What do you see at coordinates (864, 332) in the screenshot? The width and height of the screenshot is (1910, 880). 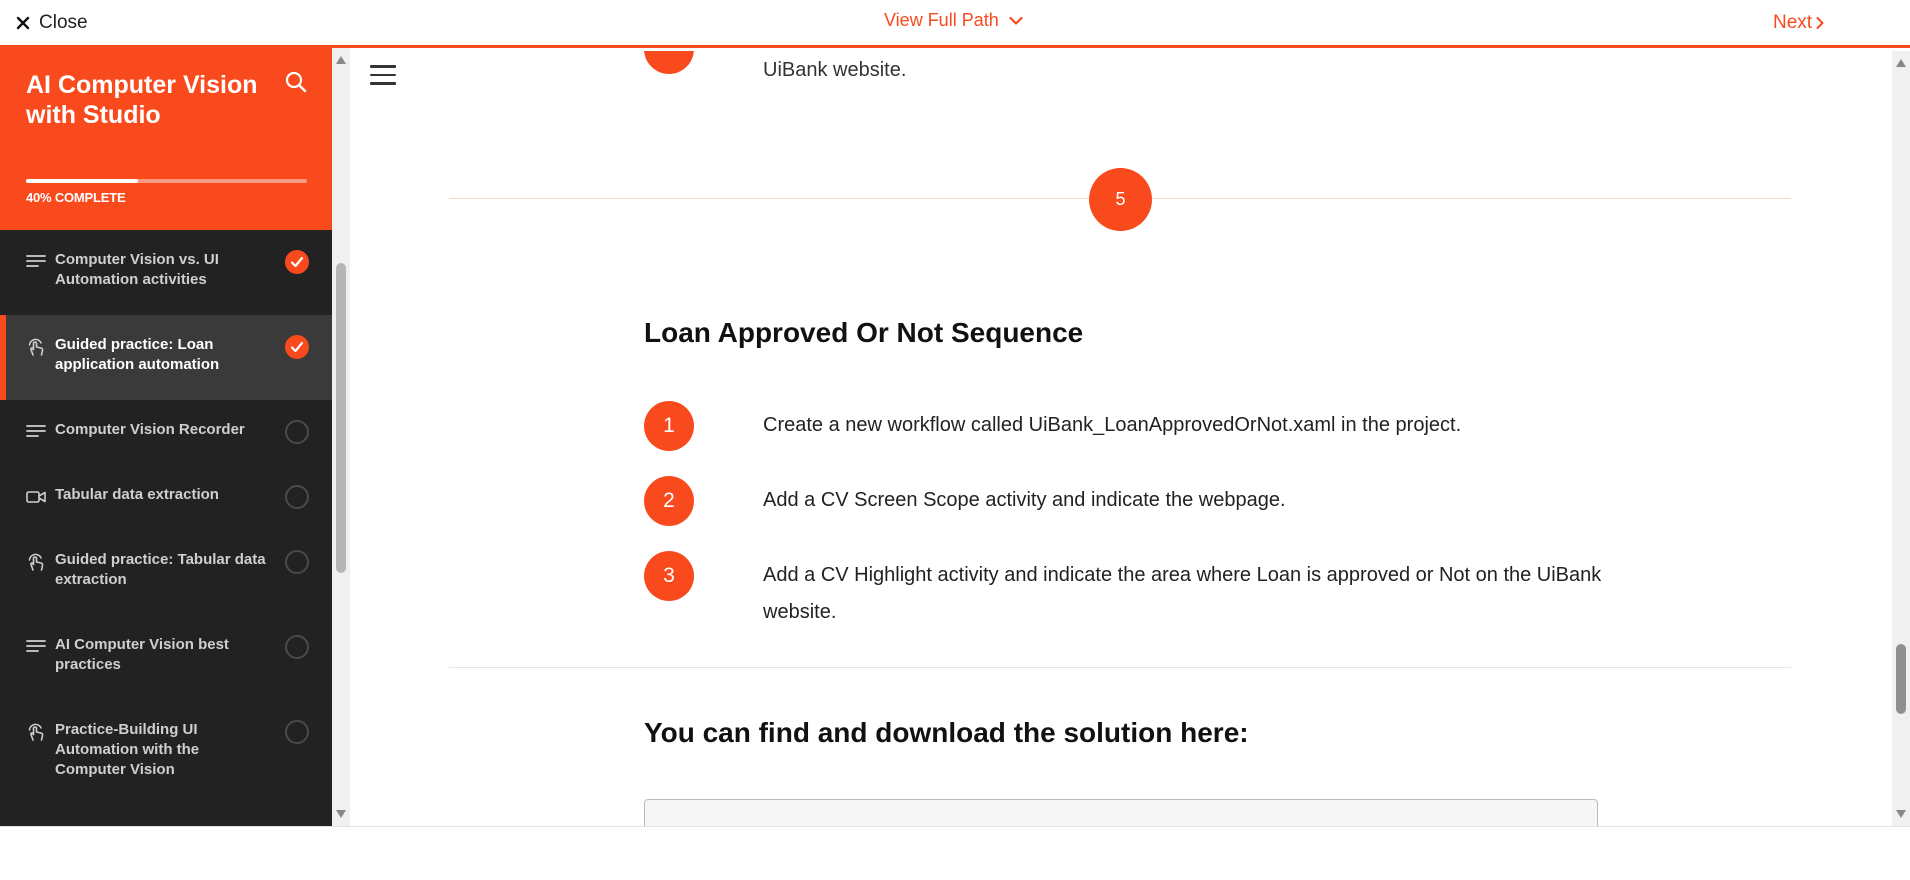 I see `section-heading: Loan Approved Or Not Sequence` at bounding box center [864, 332].